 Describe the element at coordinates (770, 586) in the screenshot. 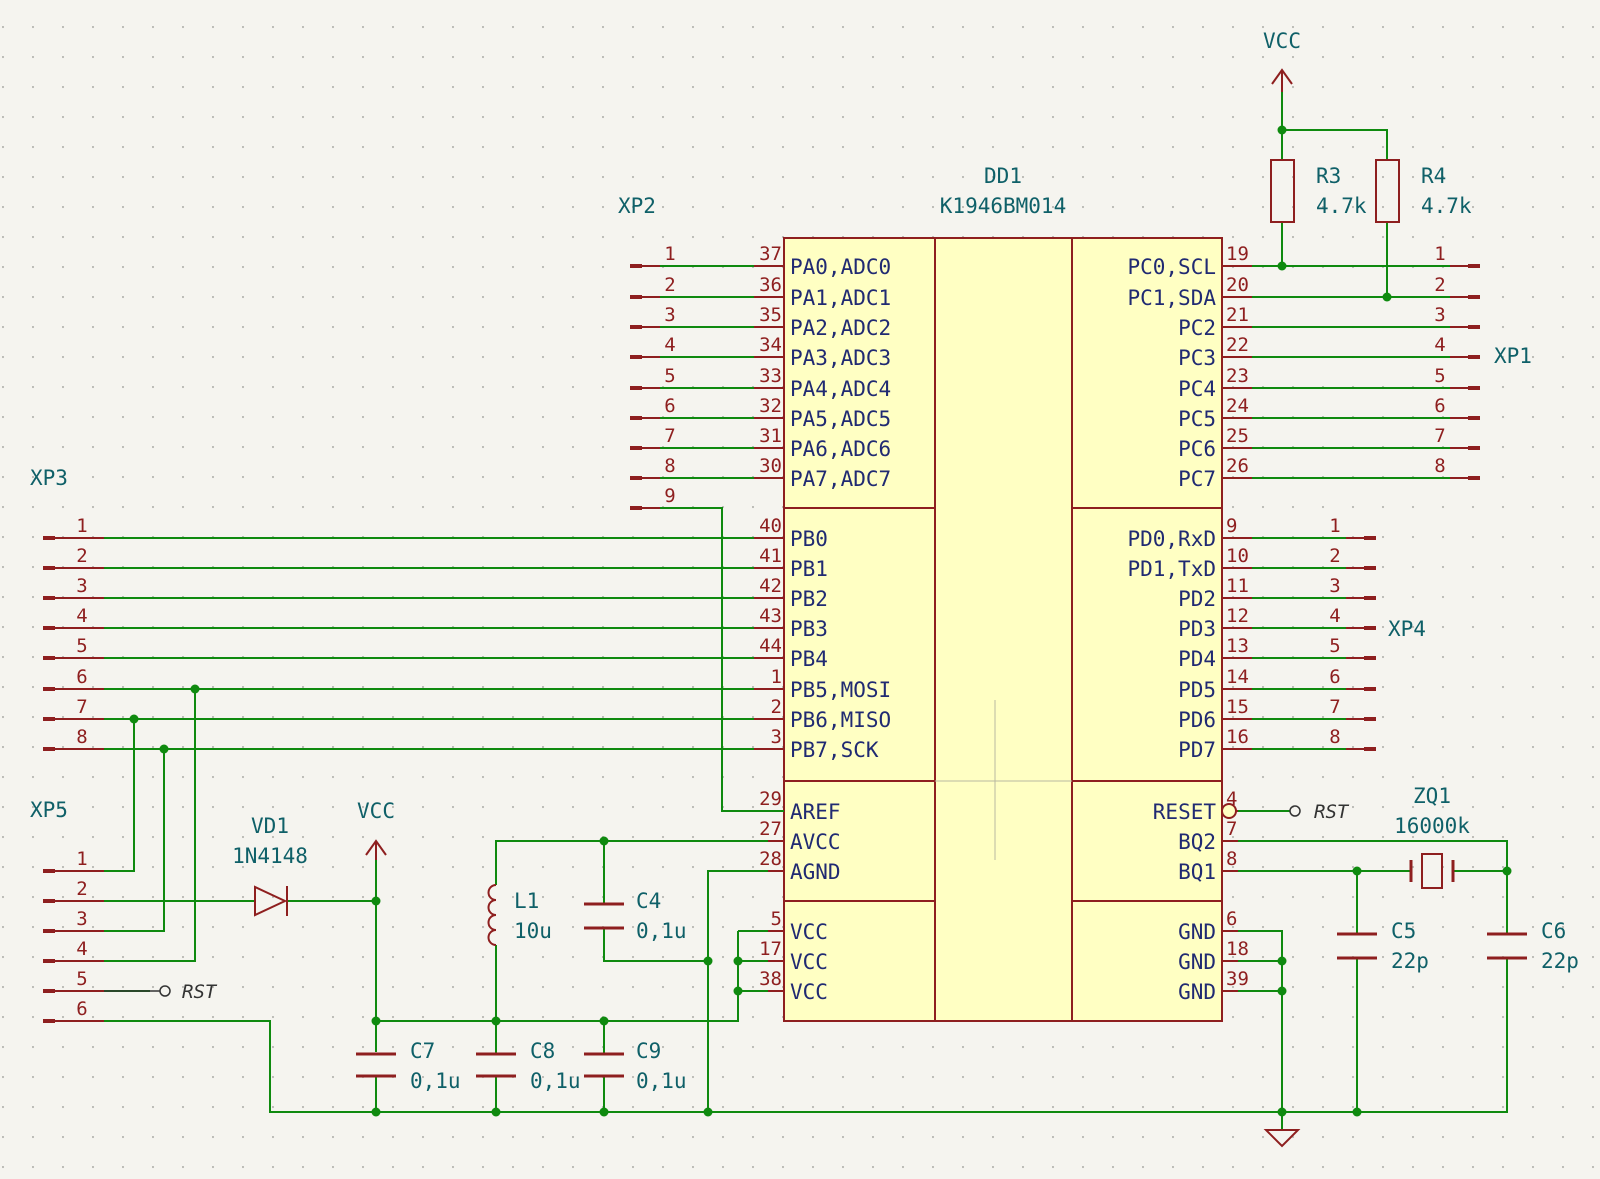

I see `dd1-left-pin-number: 42` at that location.